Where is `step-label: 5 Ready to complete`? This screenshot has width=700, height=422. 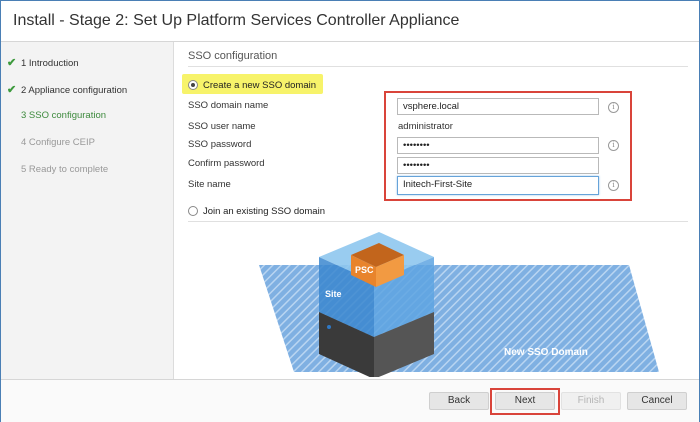
step-label: 5 Ready to complete is located at coordinates (65, 169).